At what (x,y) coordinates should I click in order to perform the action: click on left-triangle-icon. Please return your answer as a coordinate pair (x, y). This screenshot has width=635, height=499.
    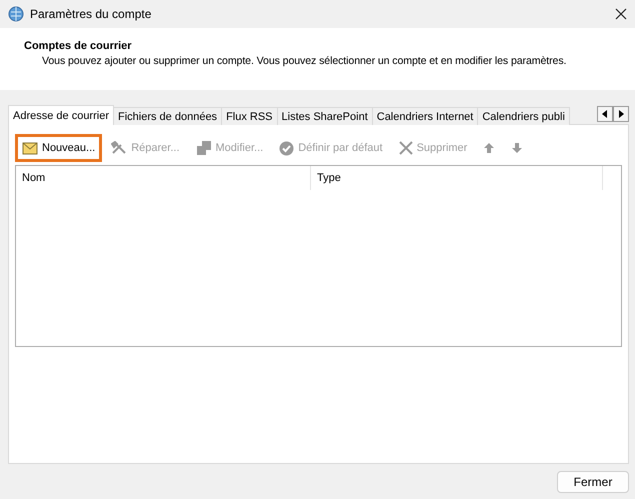
    Looking at the image, I should click on (605, 114).